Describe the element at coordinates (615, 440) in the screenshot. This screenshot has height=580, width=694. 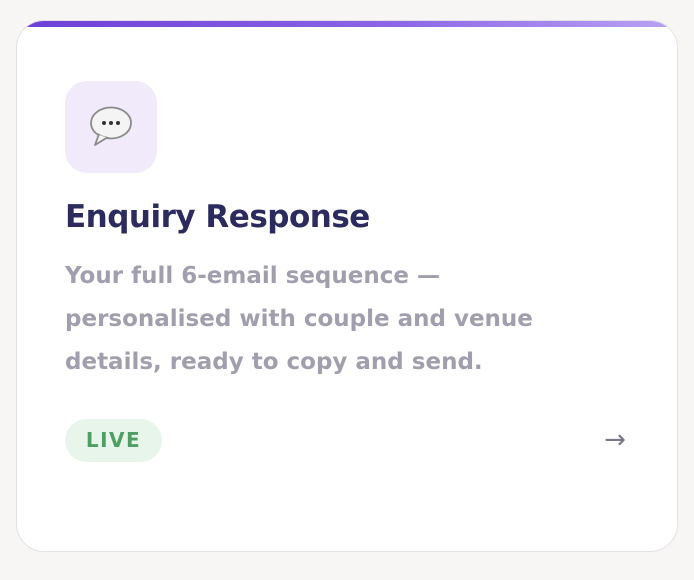
I see `arrow-right-icon: →` at that location.